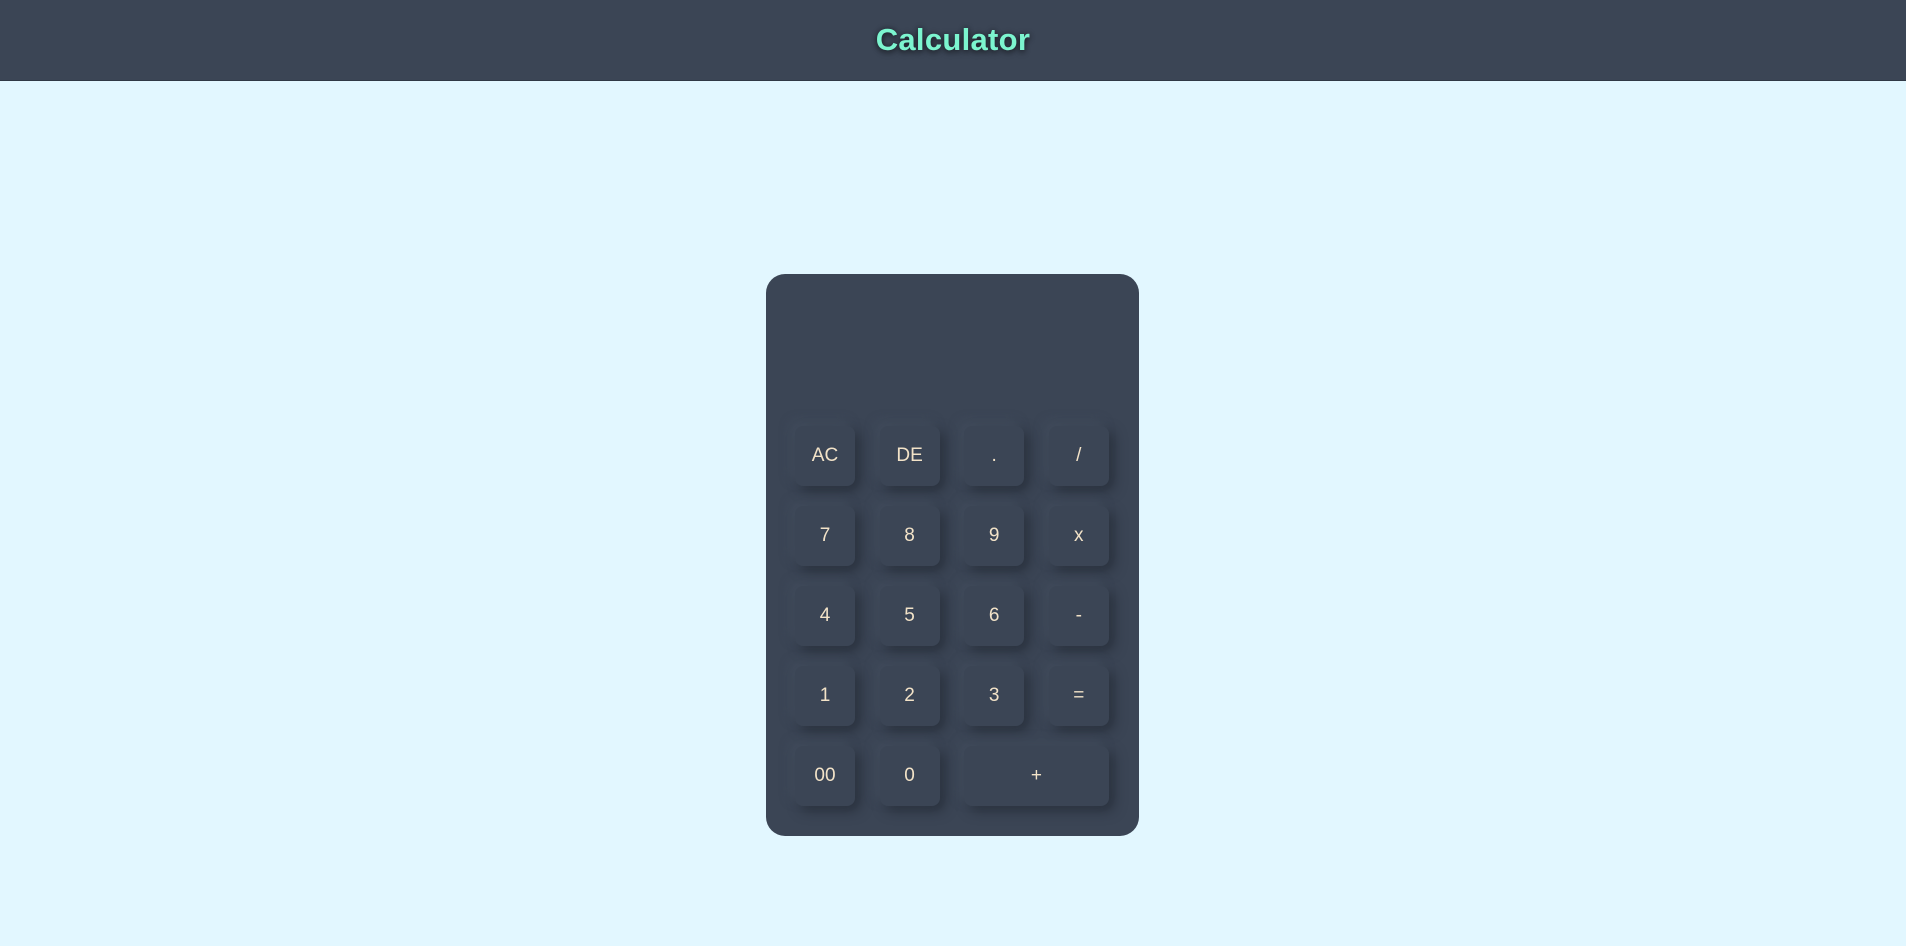  What do you see at coordinates (1078, 456) in the screenshot?
I see `divide-button: /` at bounding box center [1078, 456].